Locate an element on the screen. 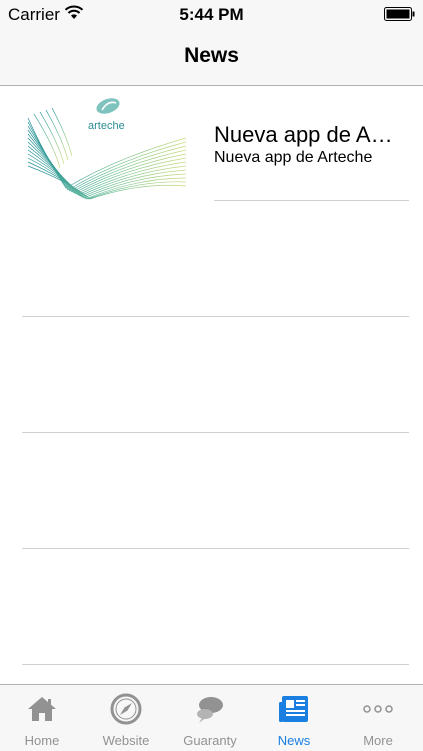 This screenshot has width=423, height=751. tab-website: Website is located at coordinates (126, 718).